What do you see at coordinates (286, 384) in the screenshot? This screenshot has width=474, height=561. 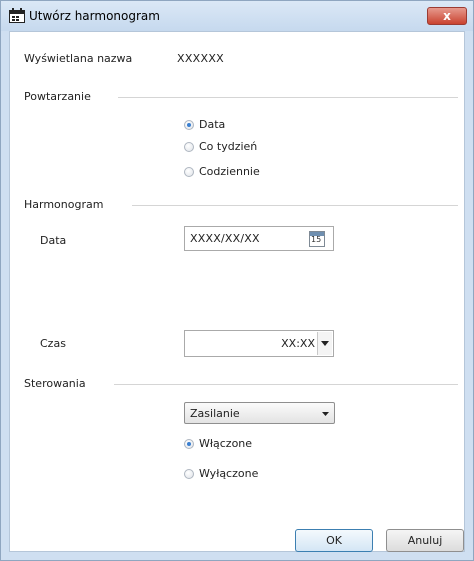 I see `control-divider` at bounding box center [286, 384].